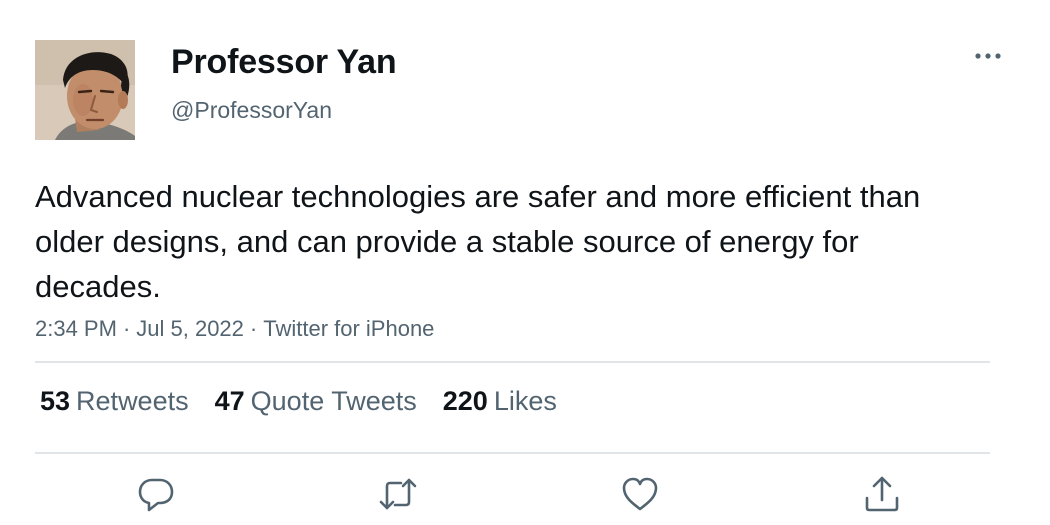  Describe the element at coordinates (55, 401) in the screenshot. I see `retweets-count: 53` at that location.